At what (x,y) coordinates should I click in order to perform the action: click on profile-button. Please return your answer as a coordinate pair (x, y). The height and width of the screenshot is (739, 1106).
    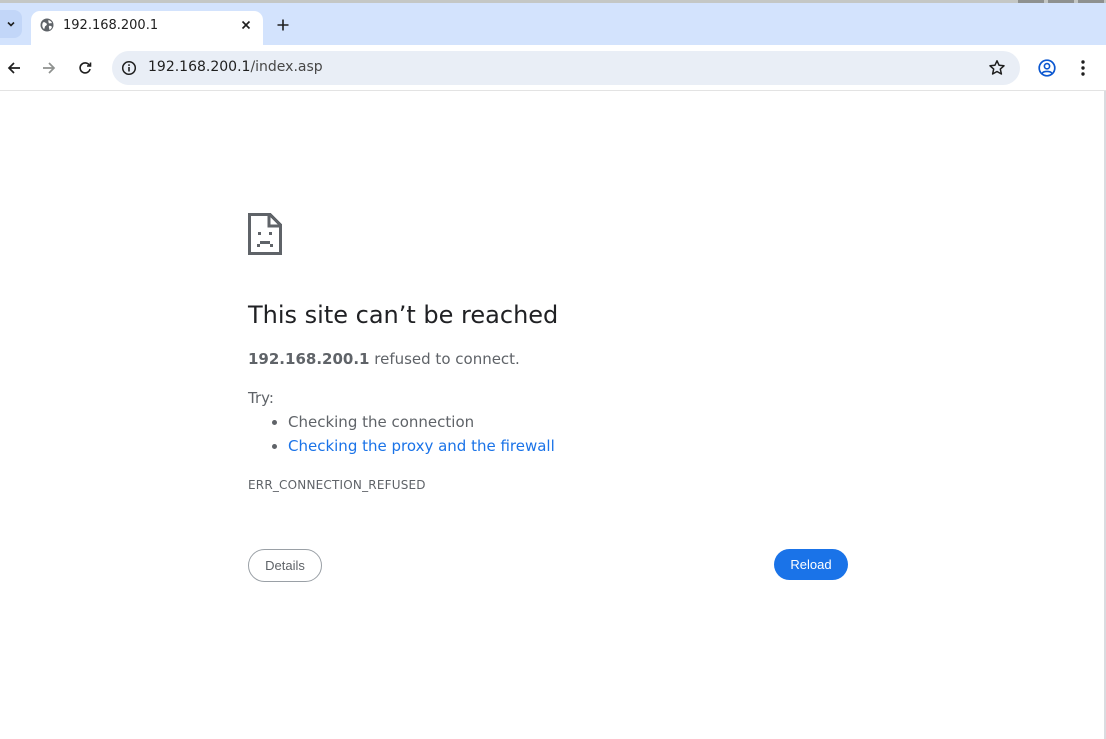
    Looking at the image, I should click on (1047, 68).